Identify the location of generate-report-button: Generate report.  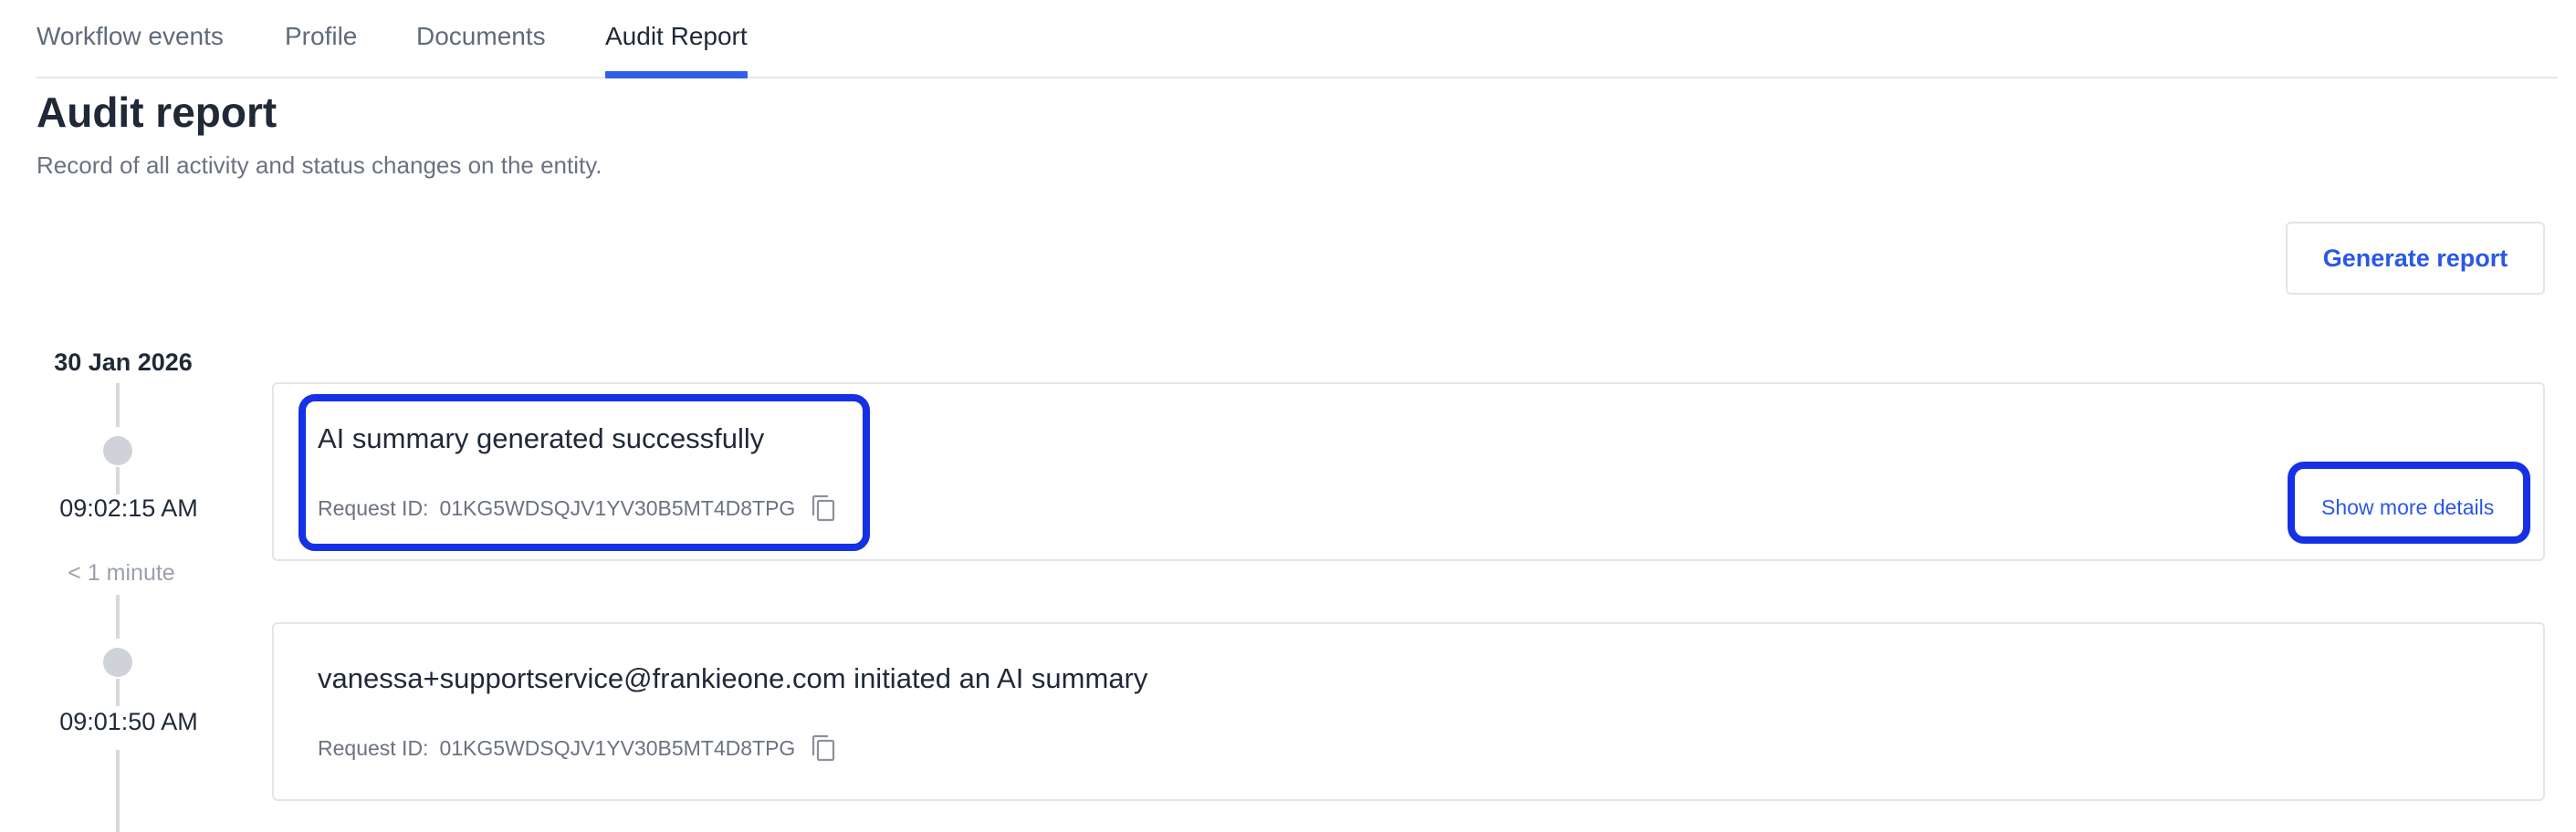
(2415, 259).